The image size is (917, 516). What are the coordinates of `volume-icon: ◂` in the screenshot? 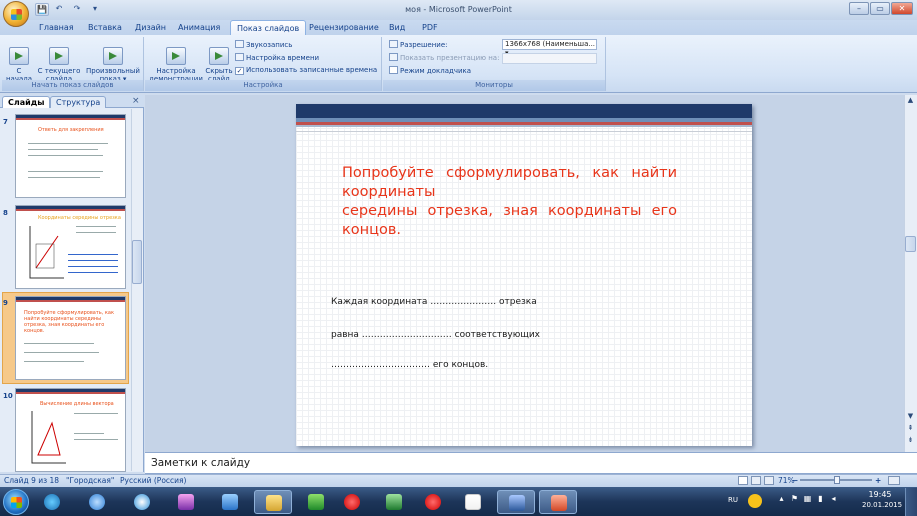 It's located at (833, 498).